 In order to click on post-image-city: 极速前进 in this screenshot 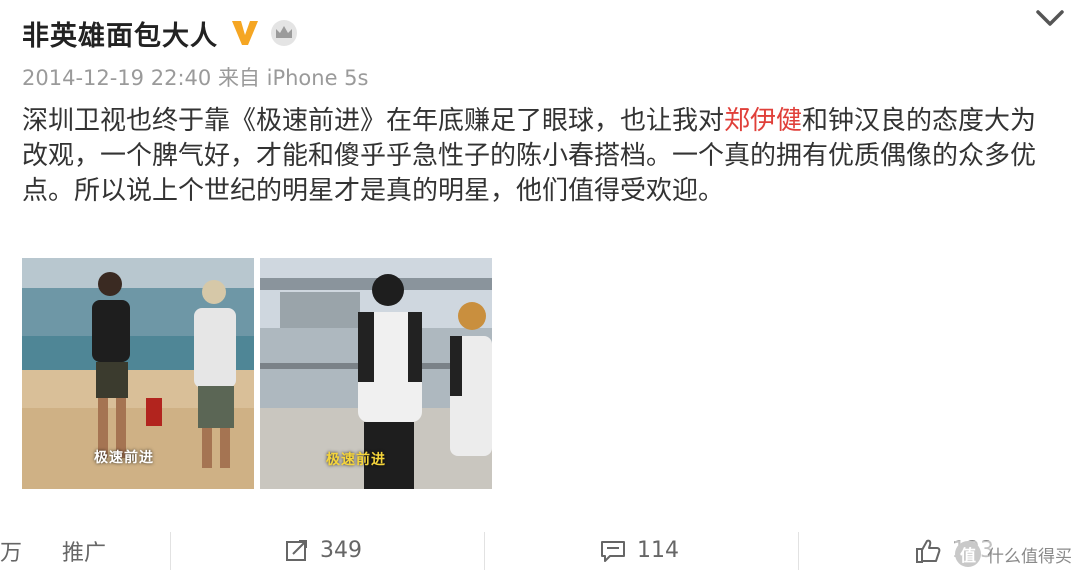, I will do `click(376, 373)`.